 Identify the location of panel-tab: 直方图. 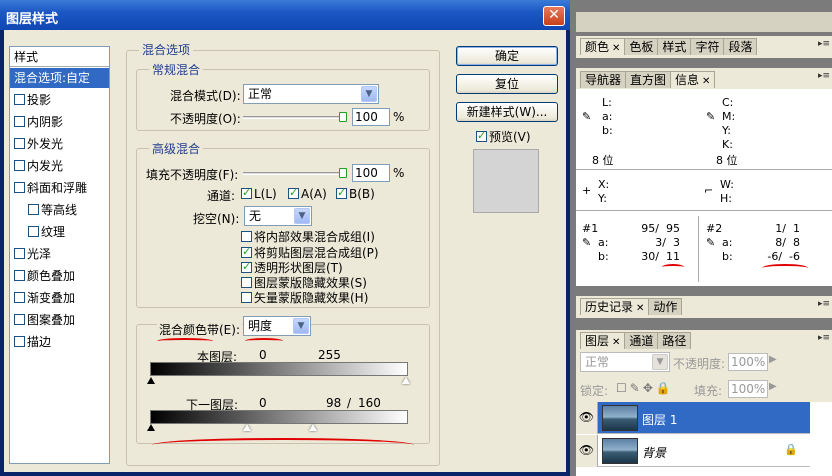
(648, 79).